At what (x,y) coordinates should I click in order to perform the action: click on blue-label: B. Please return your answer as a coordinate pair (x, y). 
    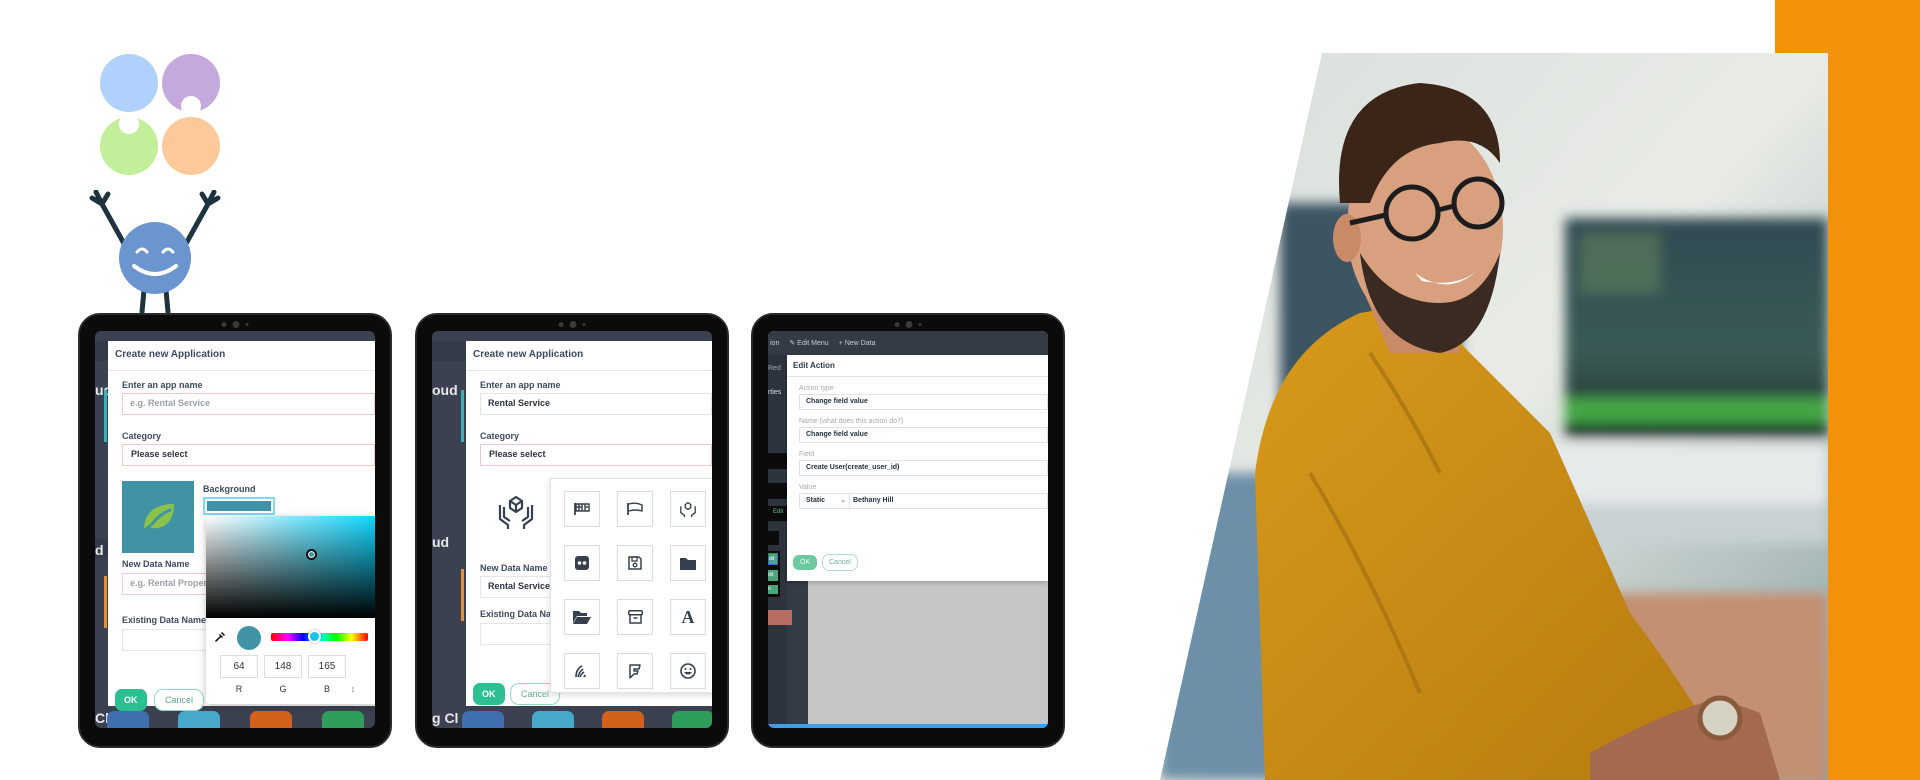
    Looking at the image, I should click on (326, 689).